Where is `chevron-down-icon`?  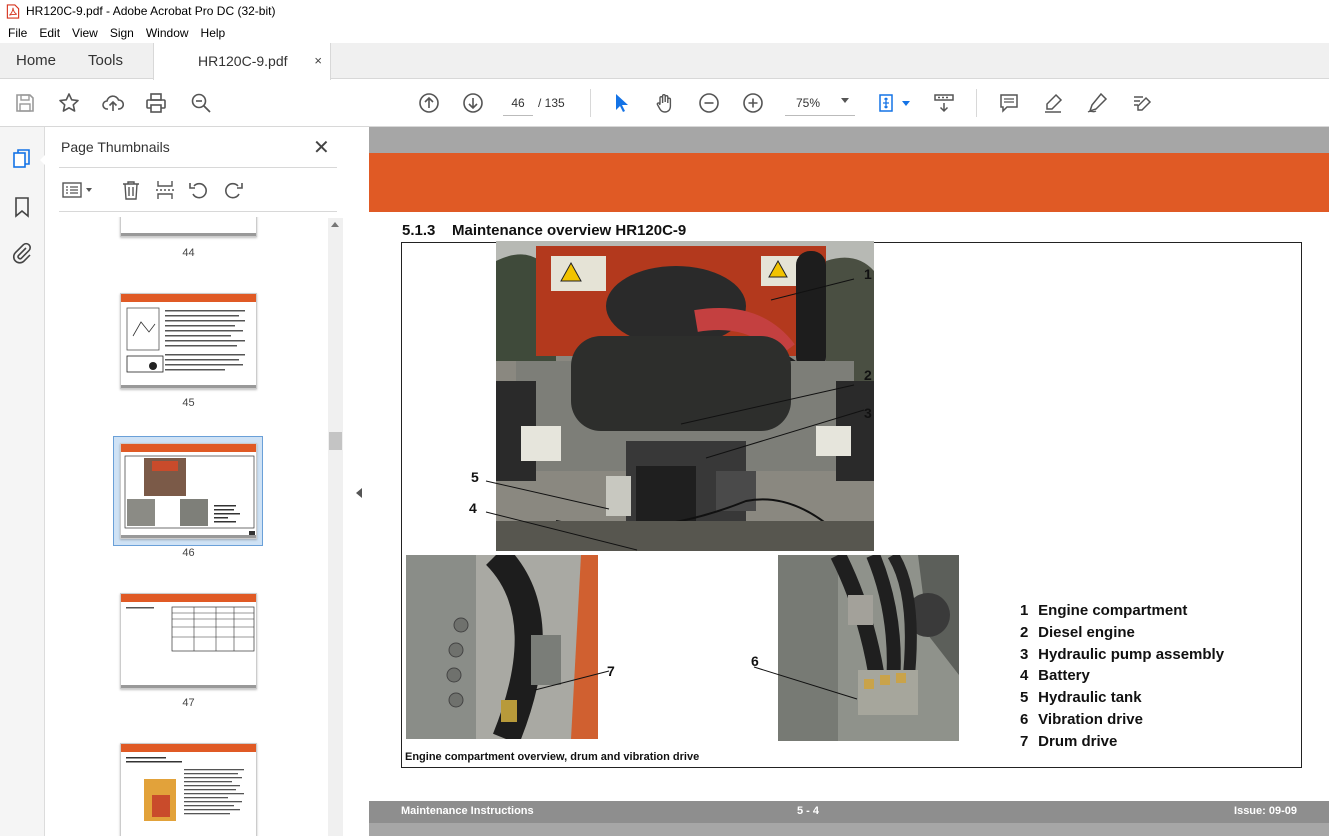
chevron-down-icon is located at coordinates (845, 100).